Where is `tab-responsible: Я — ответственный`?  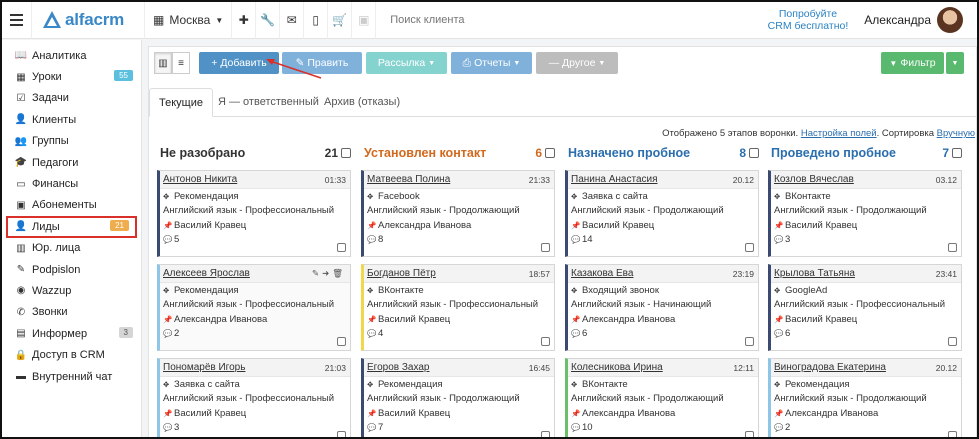 tab-responsible: Я — ответственный is located at coordinates (268, 102).